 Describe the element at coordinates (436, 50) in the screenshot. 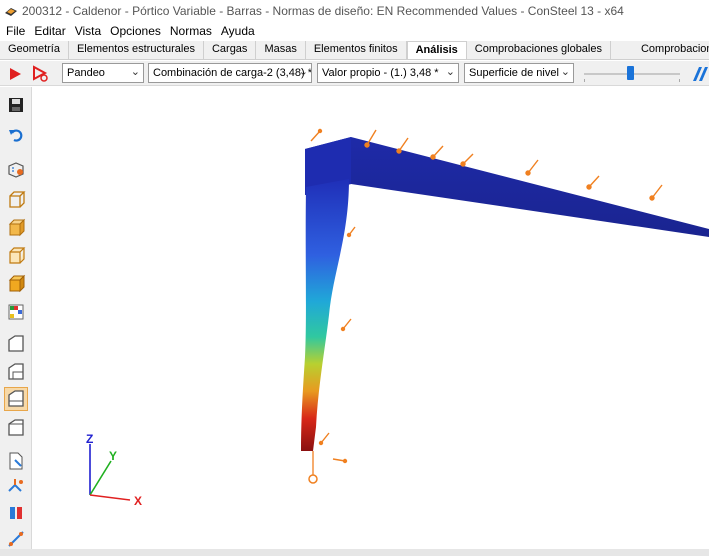

I see `tab-analysis: Análisis` at that location.